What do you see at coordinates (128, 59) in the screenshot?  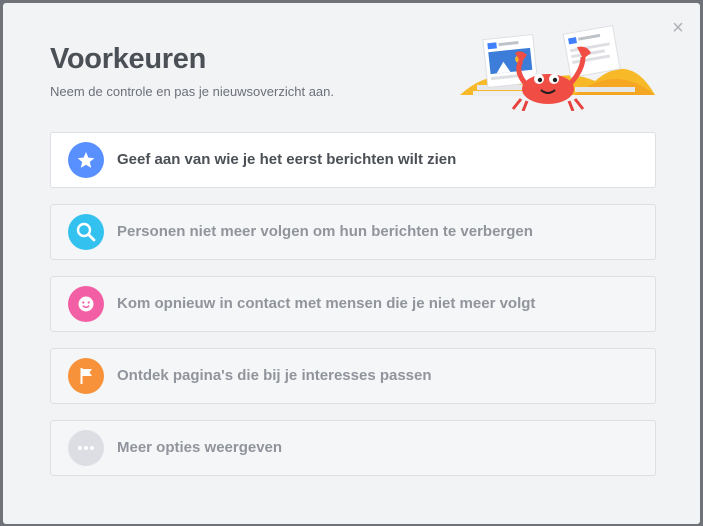 I see `dialog-title: Voorkeuren` at bounding box center [128, 59].